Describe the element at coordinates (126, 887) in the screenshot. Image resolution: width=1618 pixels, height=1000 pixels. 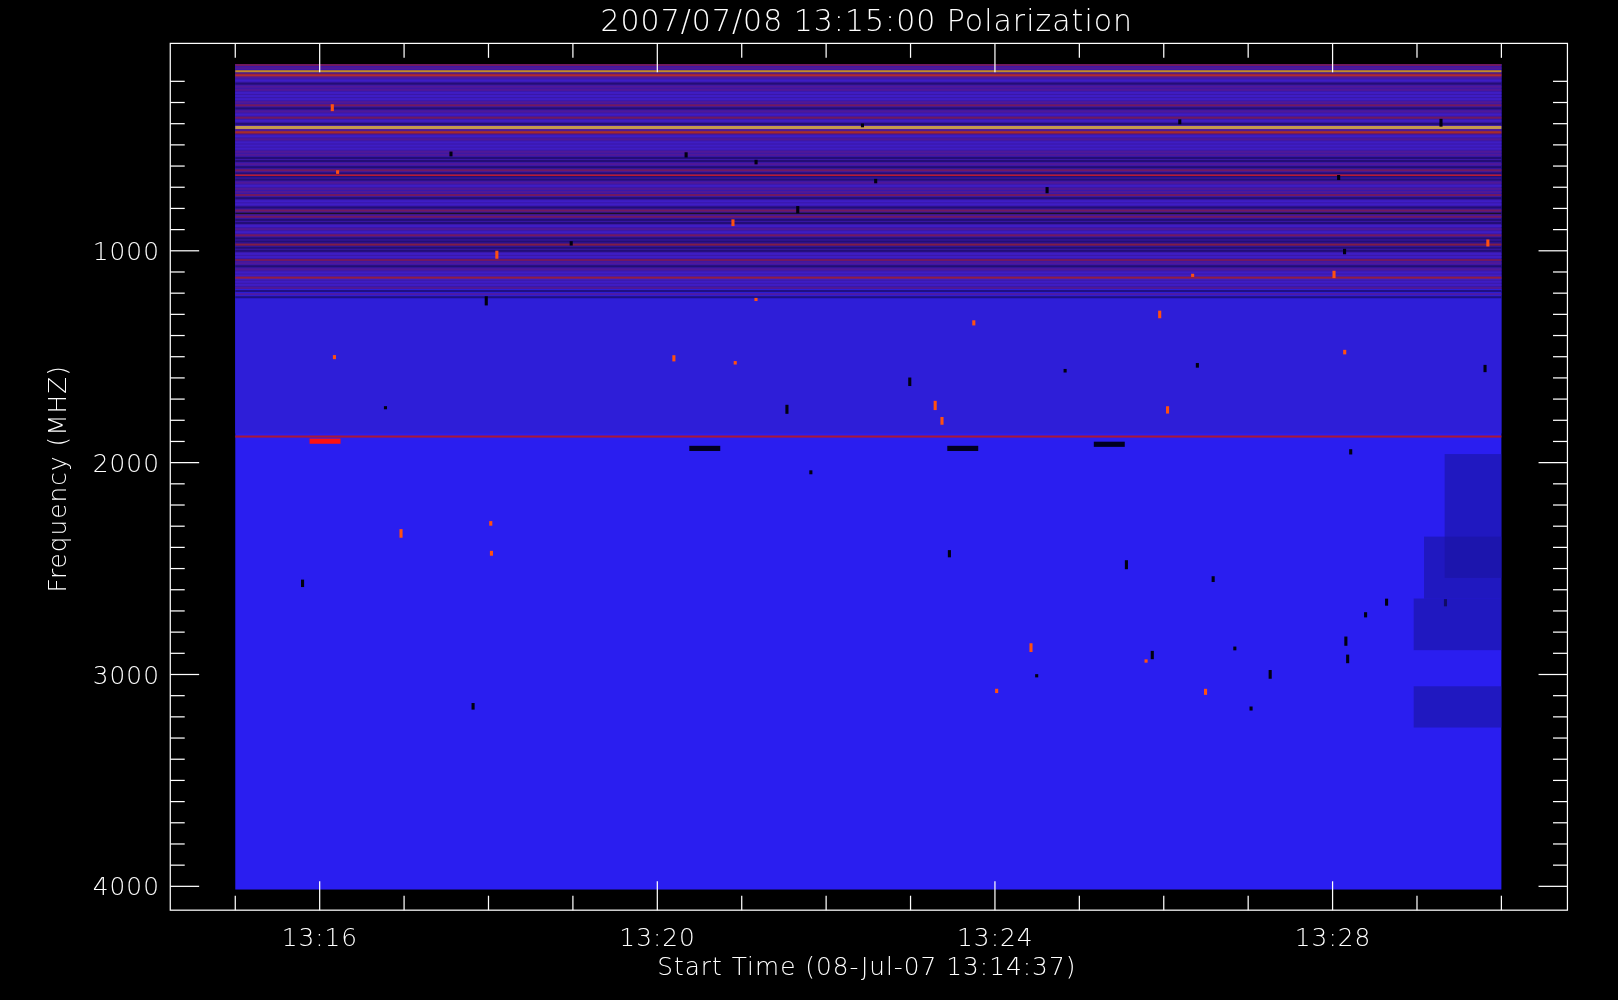
I see `y-tick-label: 4000` at that location.